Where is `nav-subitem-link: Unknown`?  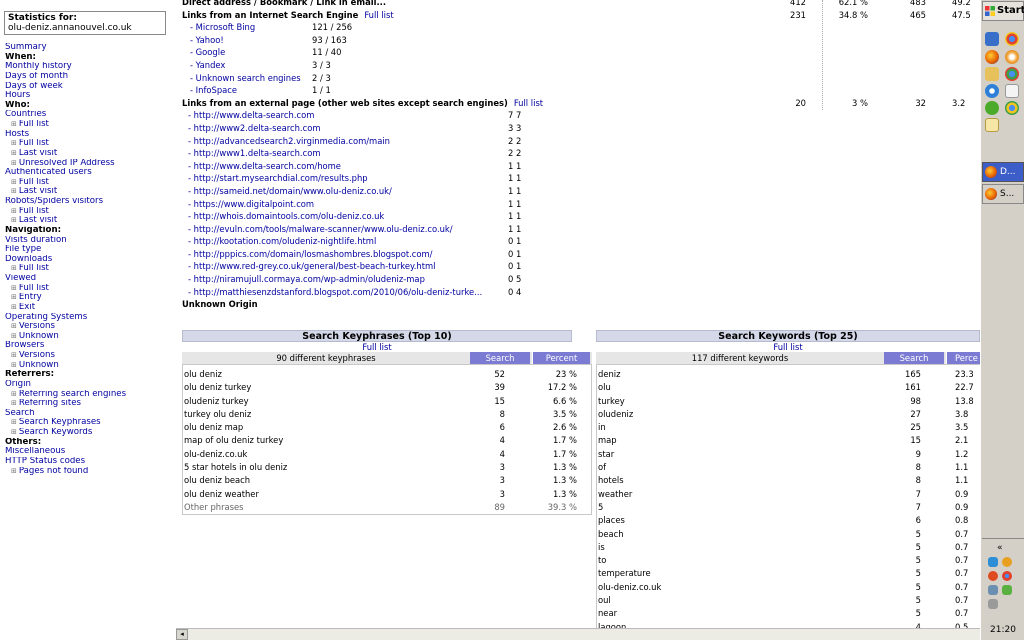
nav-subitem-link: Unknown is located at coordinates (90, 366).